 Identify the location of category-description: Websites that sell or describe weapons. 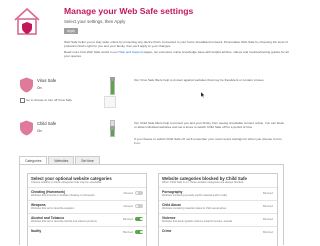
(53, 208).